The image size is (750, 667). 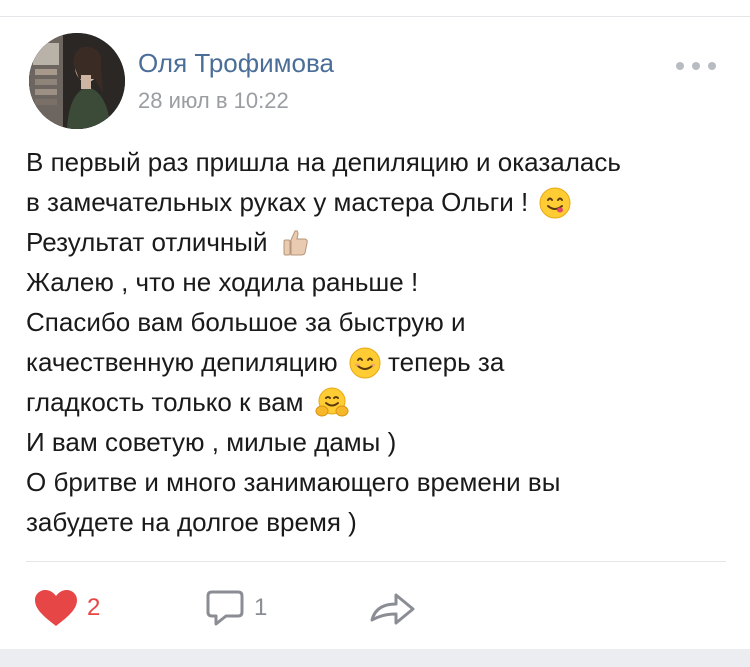 I want to click on avatar-photo, so click(x=77, y=81).